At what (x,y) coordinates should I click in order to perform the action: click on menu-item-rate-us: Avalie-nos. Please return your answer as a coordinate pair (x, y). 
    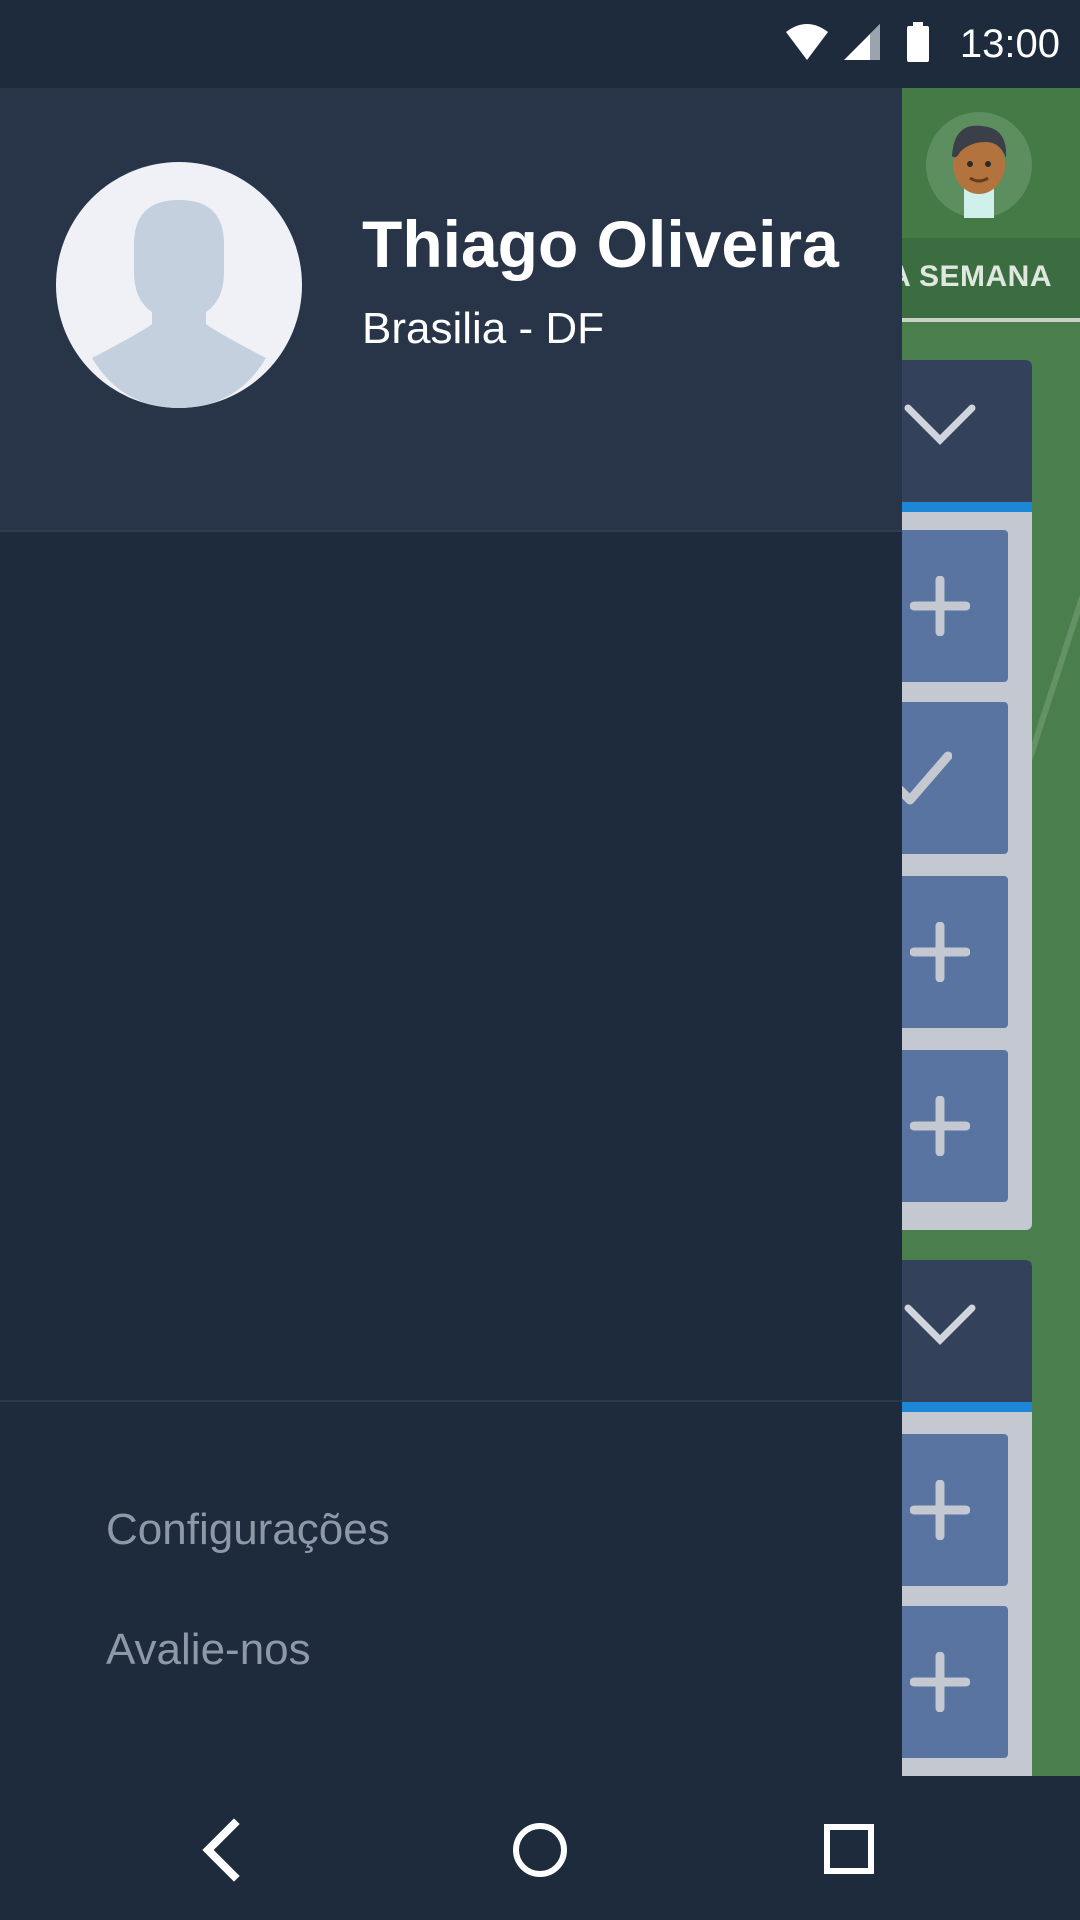
    Looking at the image, I should click on (208, 1650).